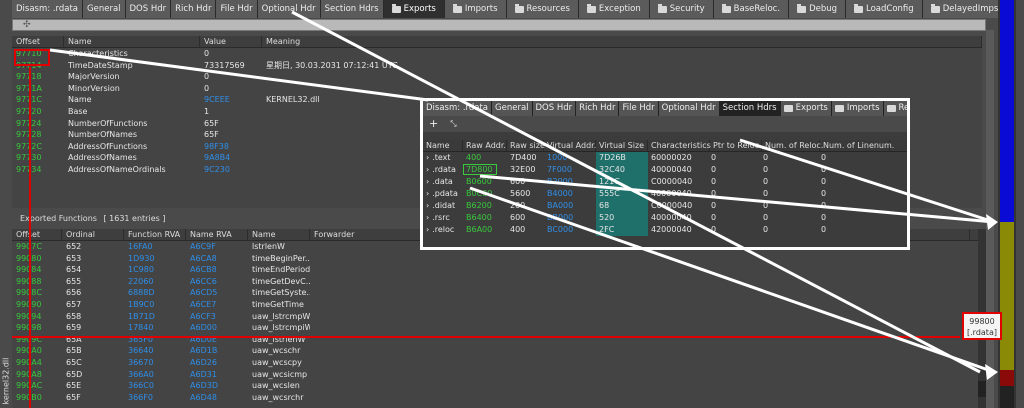 The image size is (1024, 408). What do you see at coordinates (217, 270) in the screenshot?
I see `name-rva-cell: A6CB8` at bounding box center [217, 270].